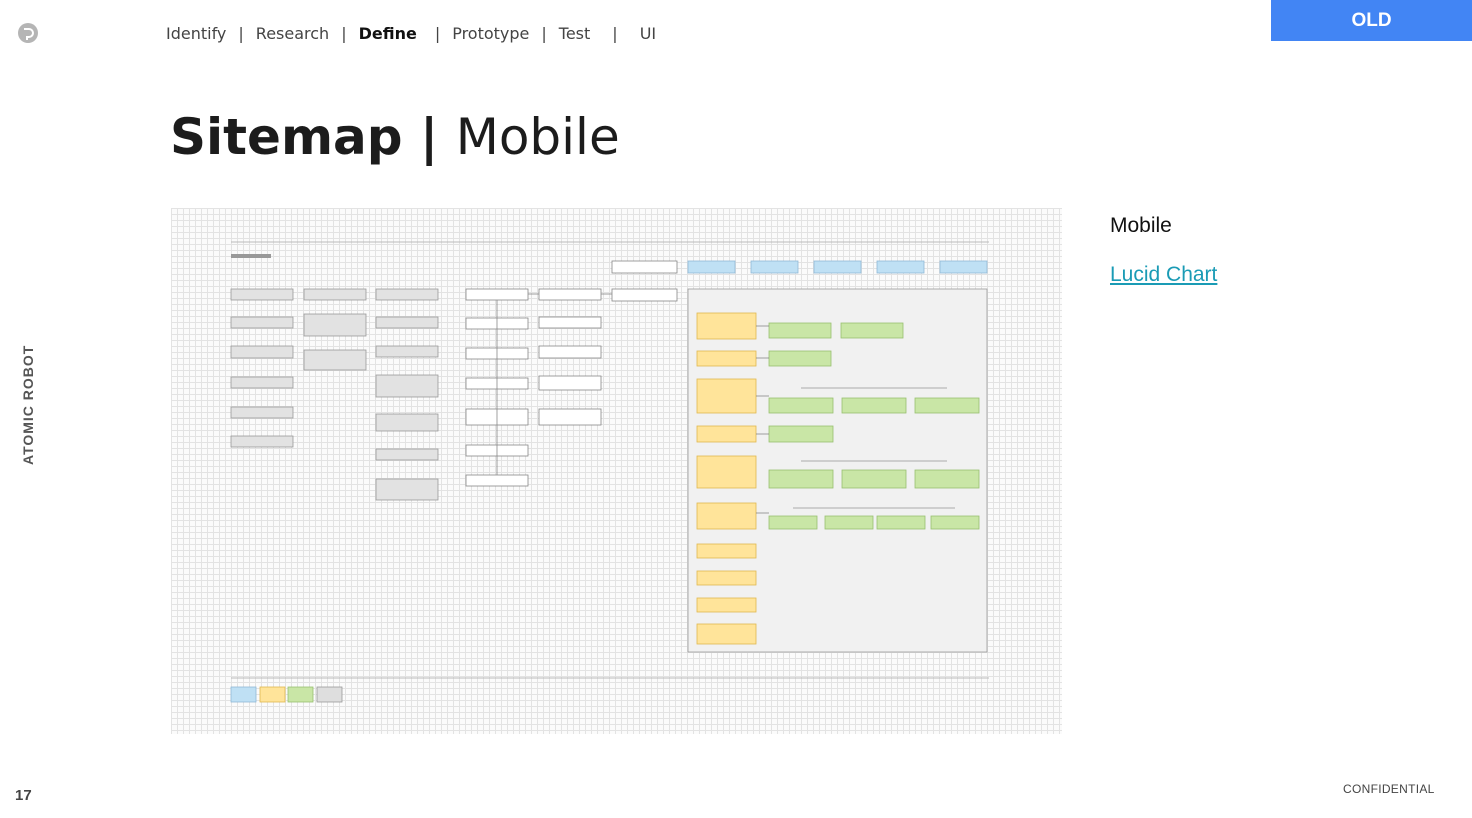  I want to click on atomic-robot-logo-icon, so click(28, 33).